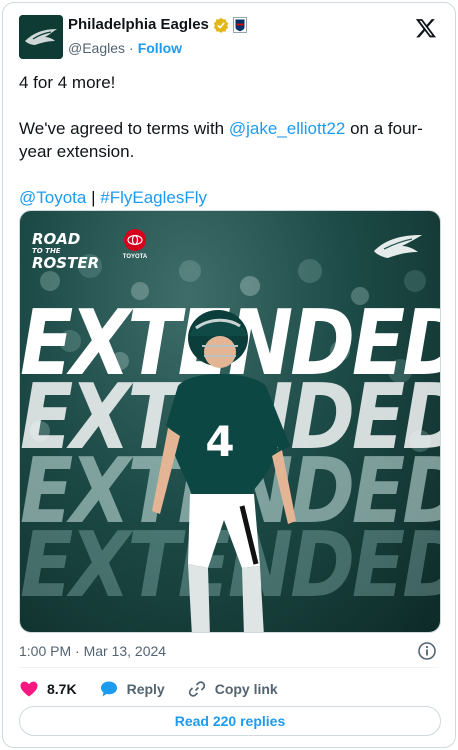  I want to click on eagles-logo-icon, so click(398, 246).